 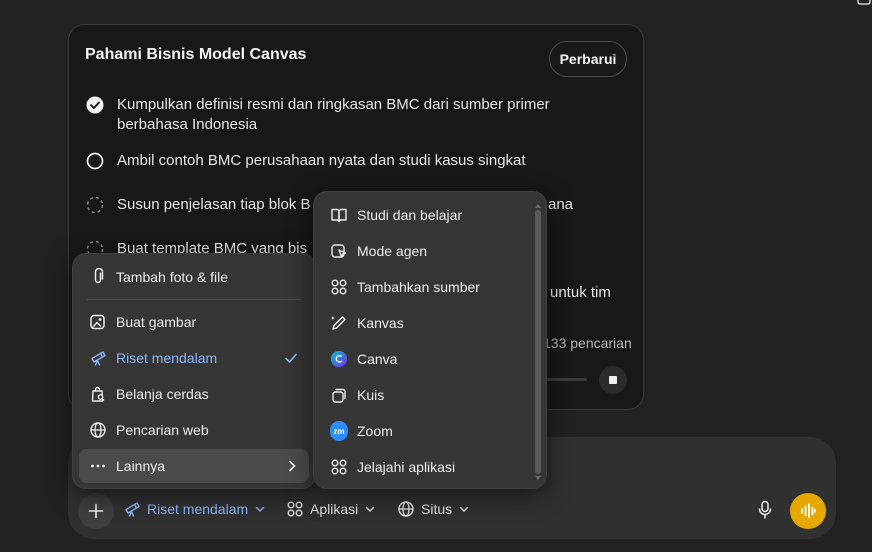 What do you see at coordinates (418, 287) in the screenshot?
I see `menu-item-label: Tambahkan sumber` at bounding box center [418, 287].